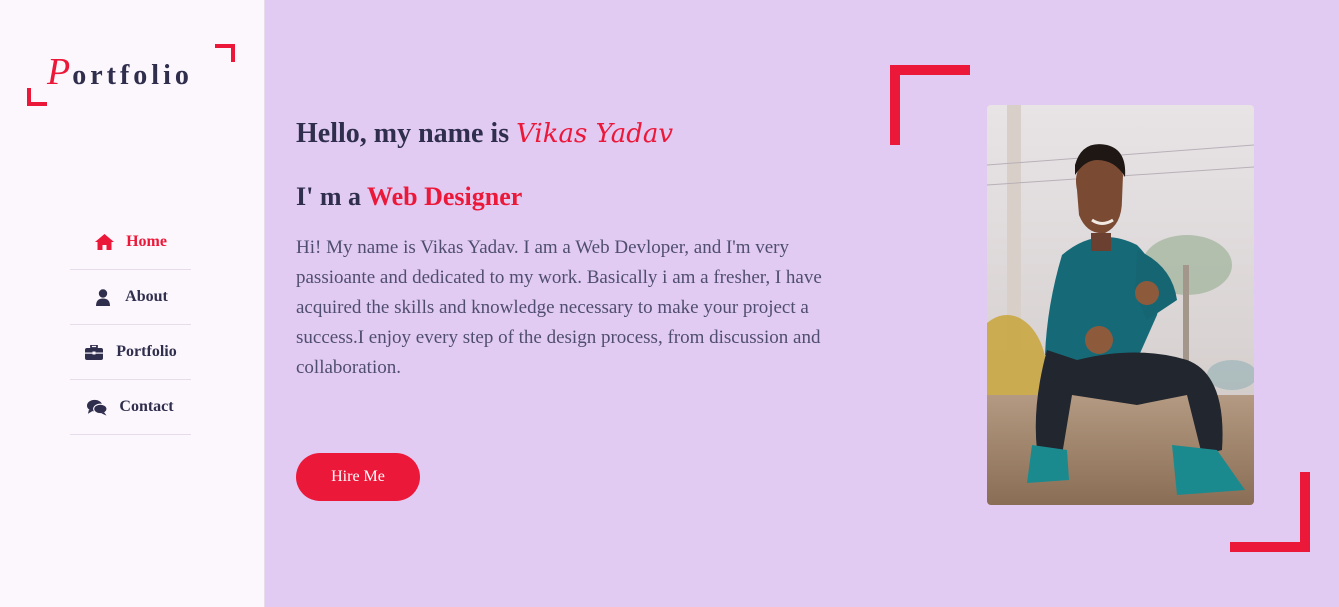 The width and height of the screenshot is (1339, 607). I want to click on logo-corner-top-right, so click(225, 53).